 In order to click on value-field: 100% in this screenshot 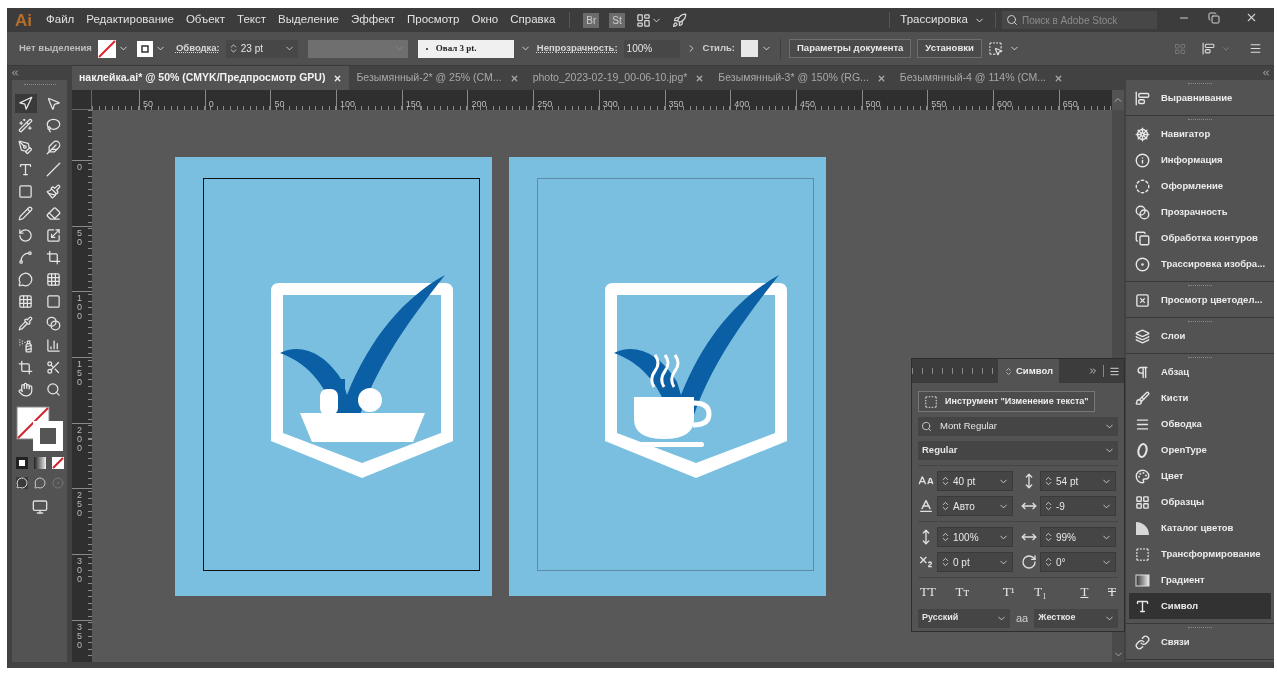, I will do `click(975, 537)`.